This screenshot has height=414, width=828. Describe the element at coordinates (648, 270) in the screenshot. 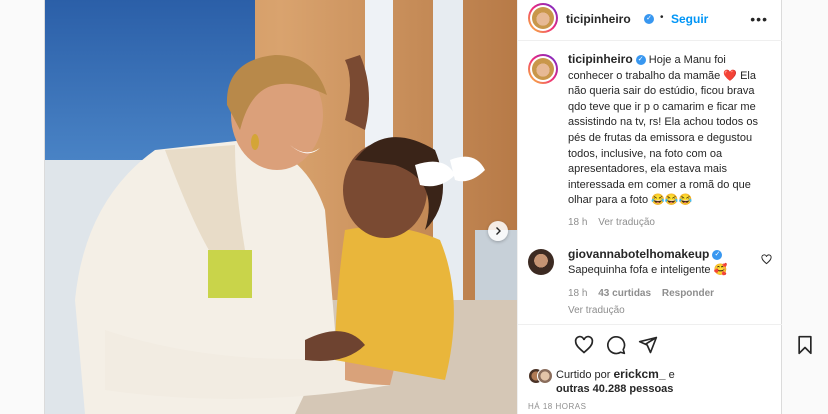

I see `comment-text: Sapequinha fofa e inteligente 🥰` at that location.